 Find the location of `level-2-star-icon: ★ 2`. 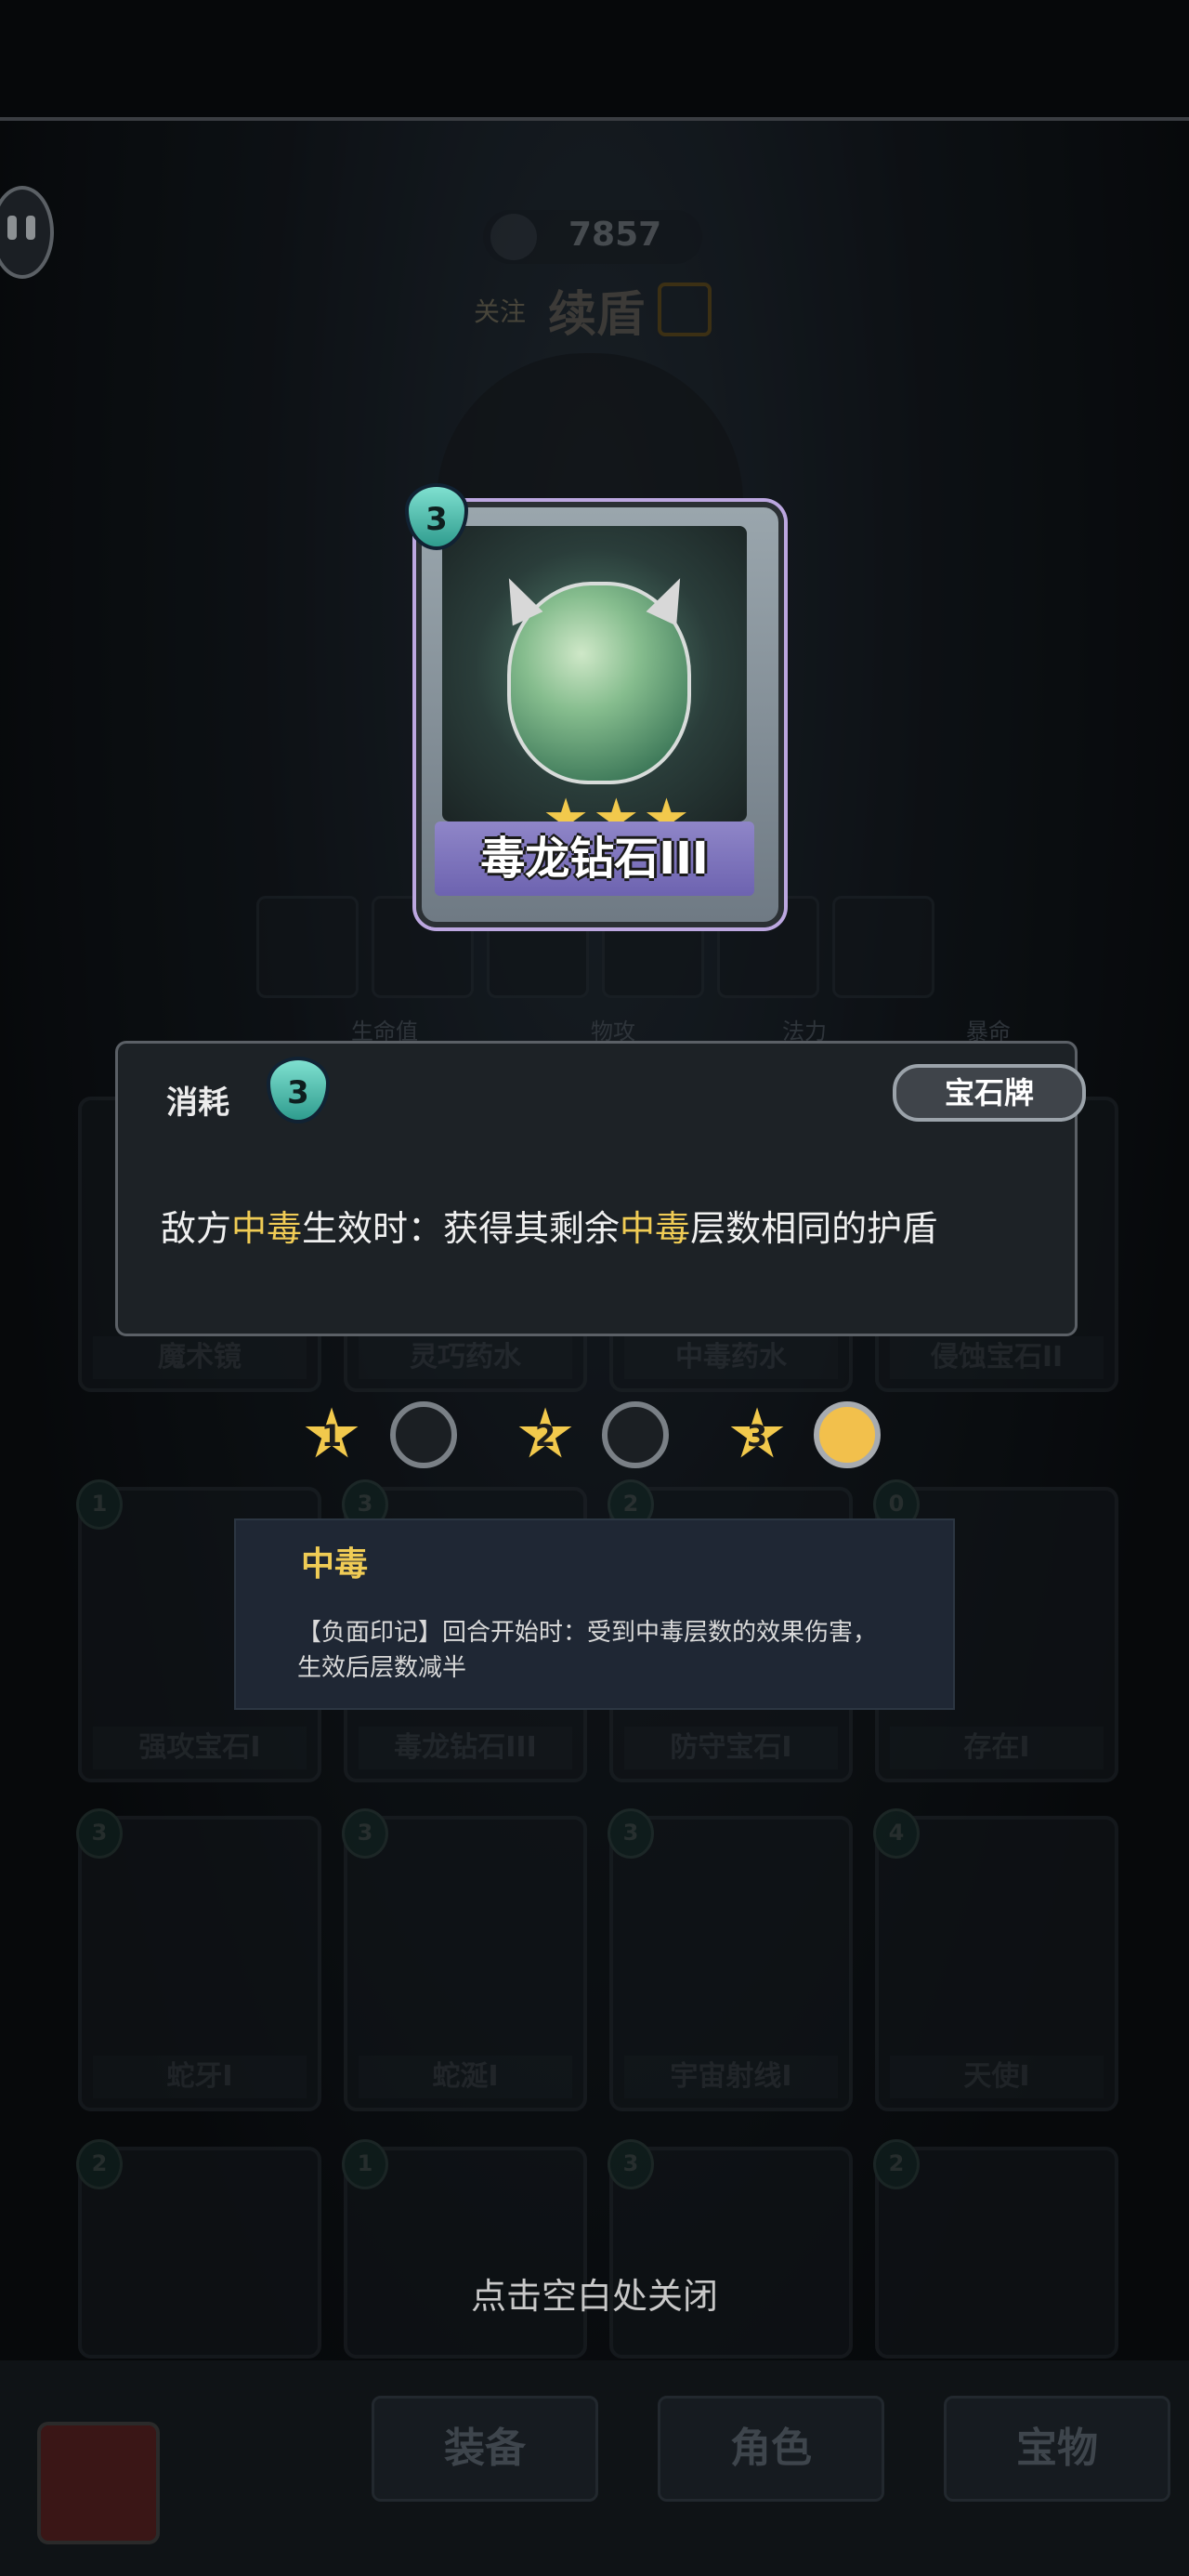

level-2-star-icon: ★ 2 is located at coordinates (545, 1434).